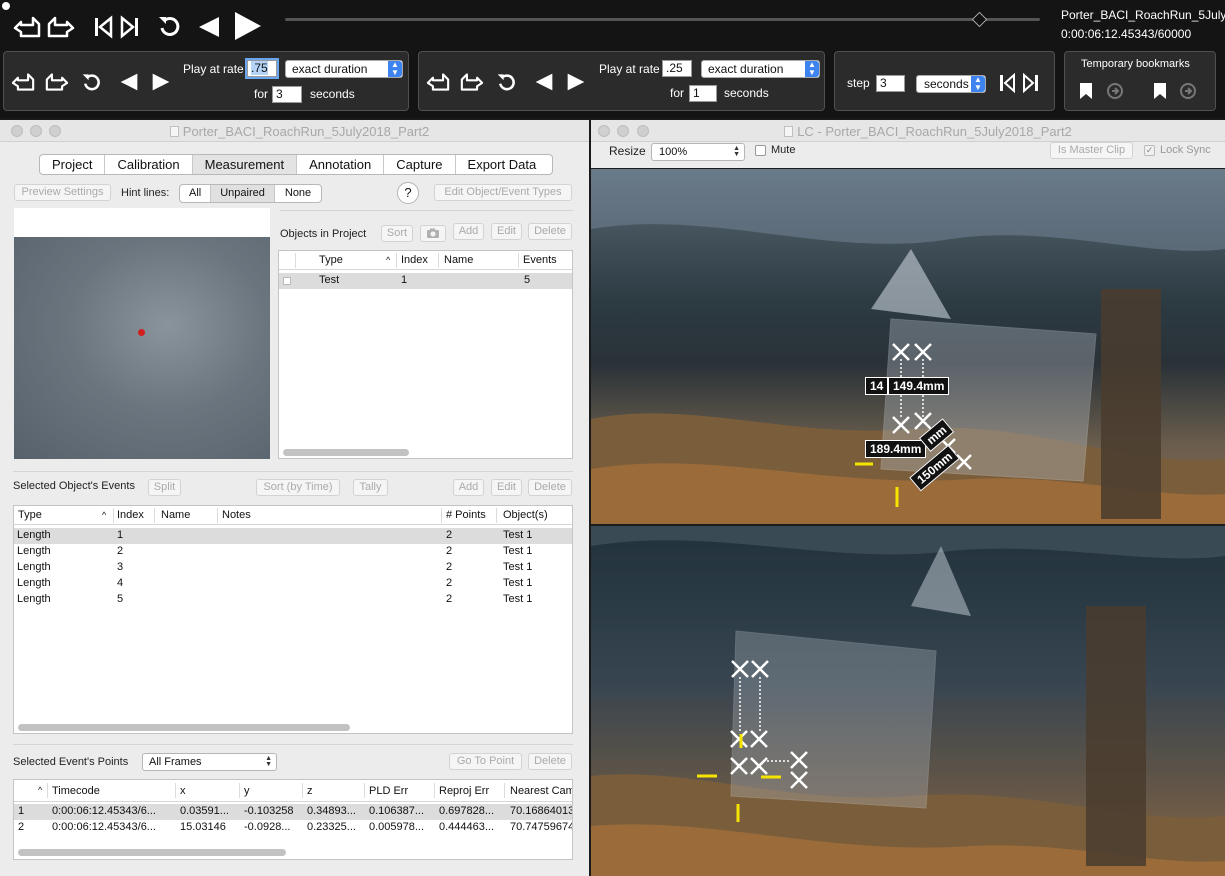  What do you see at coordinates (395, 69) in the screenshot?
I see `select-arrows-icon: ▲ ▼` at bounding box center [395, 69].